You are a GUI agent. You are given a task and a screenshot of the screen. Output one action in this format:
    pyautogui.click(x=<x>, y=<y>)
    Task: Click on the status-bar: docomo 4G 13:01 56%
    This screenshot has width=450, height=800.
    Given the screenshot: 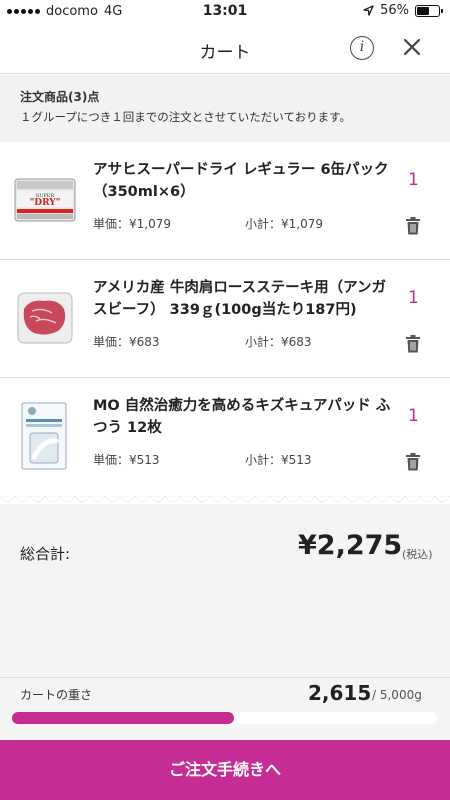 What is the action you would take?
    pyautogui.click(x=225, y=12)
    